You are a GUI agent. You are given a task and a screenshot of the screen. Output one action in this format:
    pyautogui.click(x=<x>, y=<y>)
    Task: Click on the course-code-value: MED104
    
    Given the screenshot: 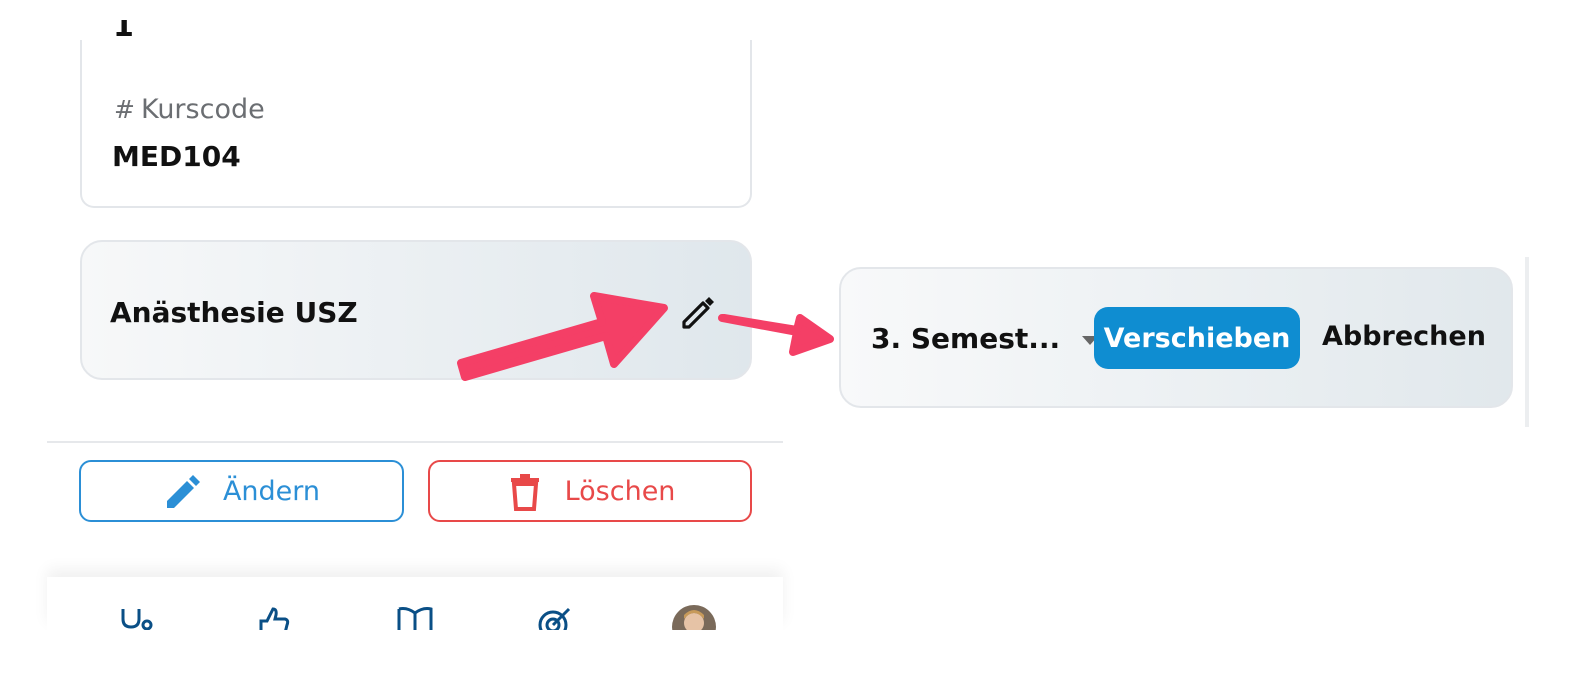 What is the action you would take?
    pyautogui.click(x=176, y=156)
    